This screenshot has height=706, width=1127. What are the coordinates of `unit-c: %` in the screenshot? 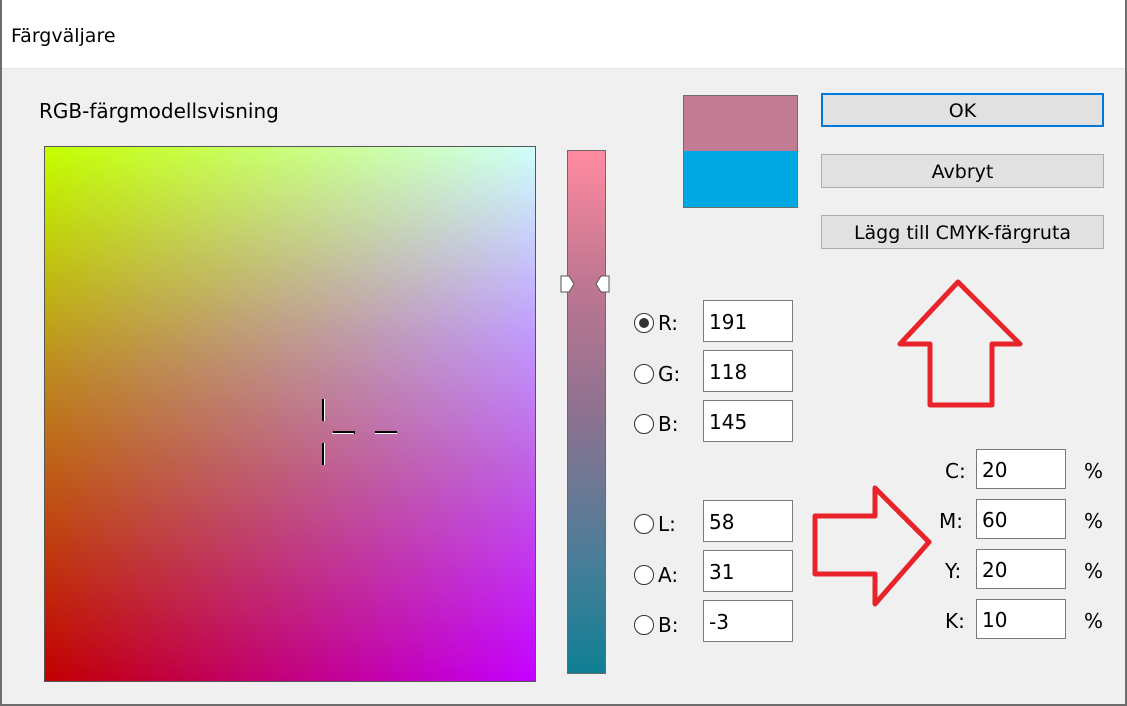 It's located at (1094, 471).